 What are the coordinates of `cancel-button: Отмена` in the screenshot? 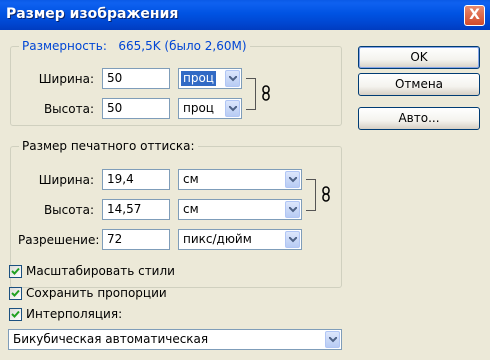 It's located at (419, 84).